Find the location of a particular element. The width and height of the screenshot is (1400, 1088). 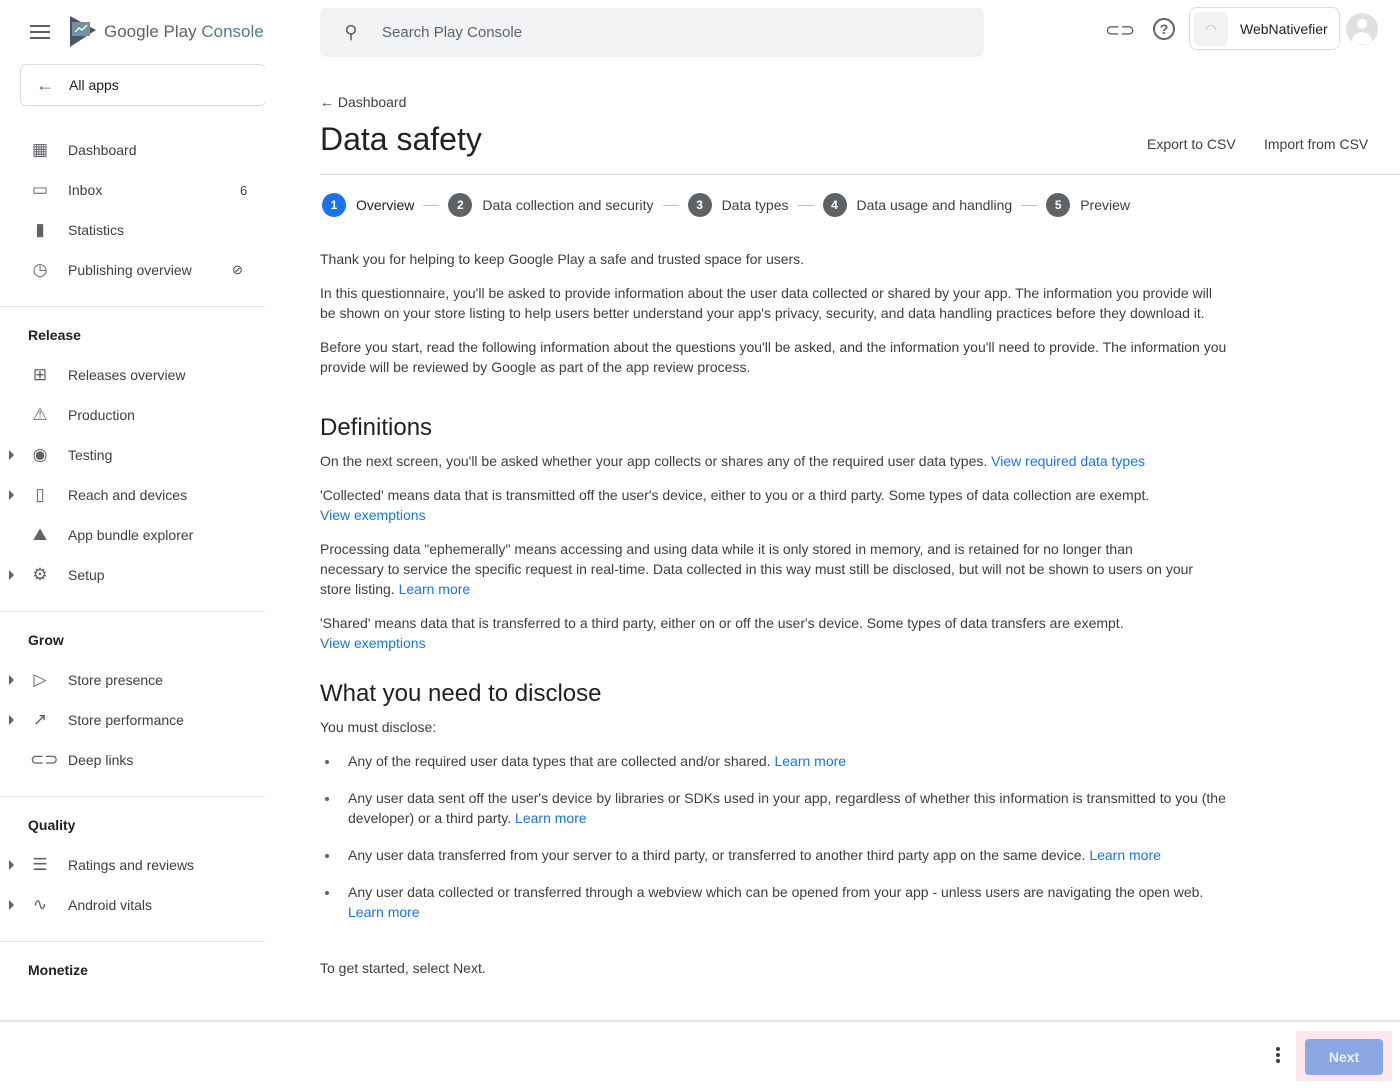

definitions-heading: Definitions is located at coordinates (376, 427).